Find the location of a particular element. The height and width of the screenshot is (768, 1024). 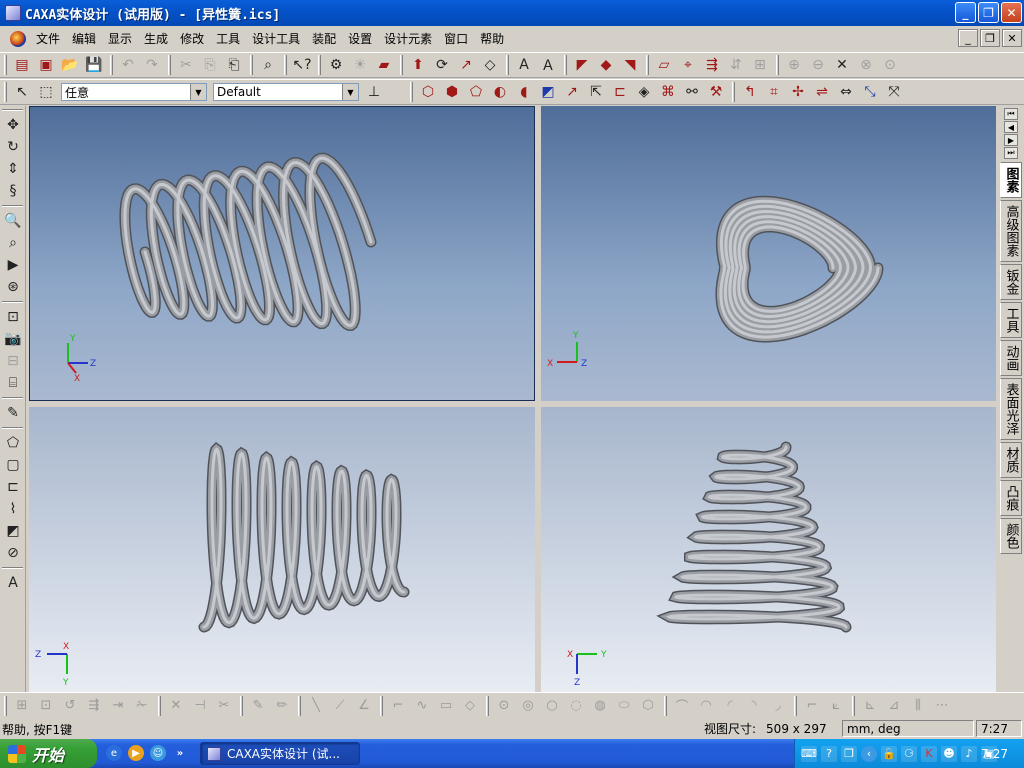

dynamic-rotate-icon: § is located at coordinates (13, 191).